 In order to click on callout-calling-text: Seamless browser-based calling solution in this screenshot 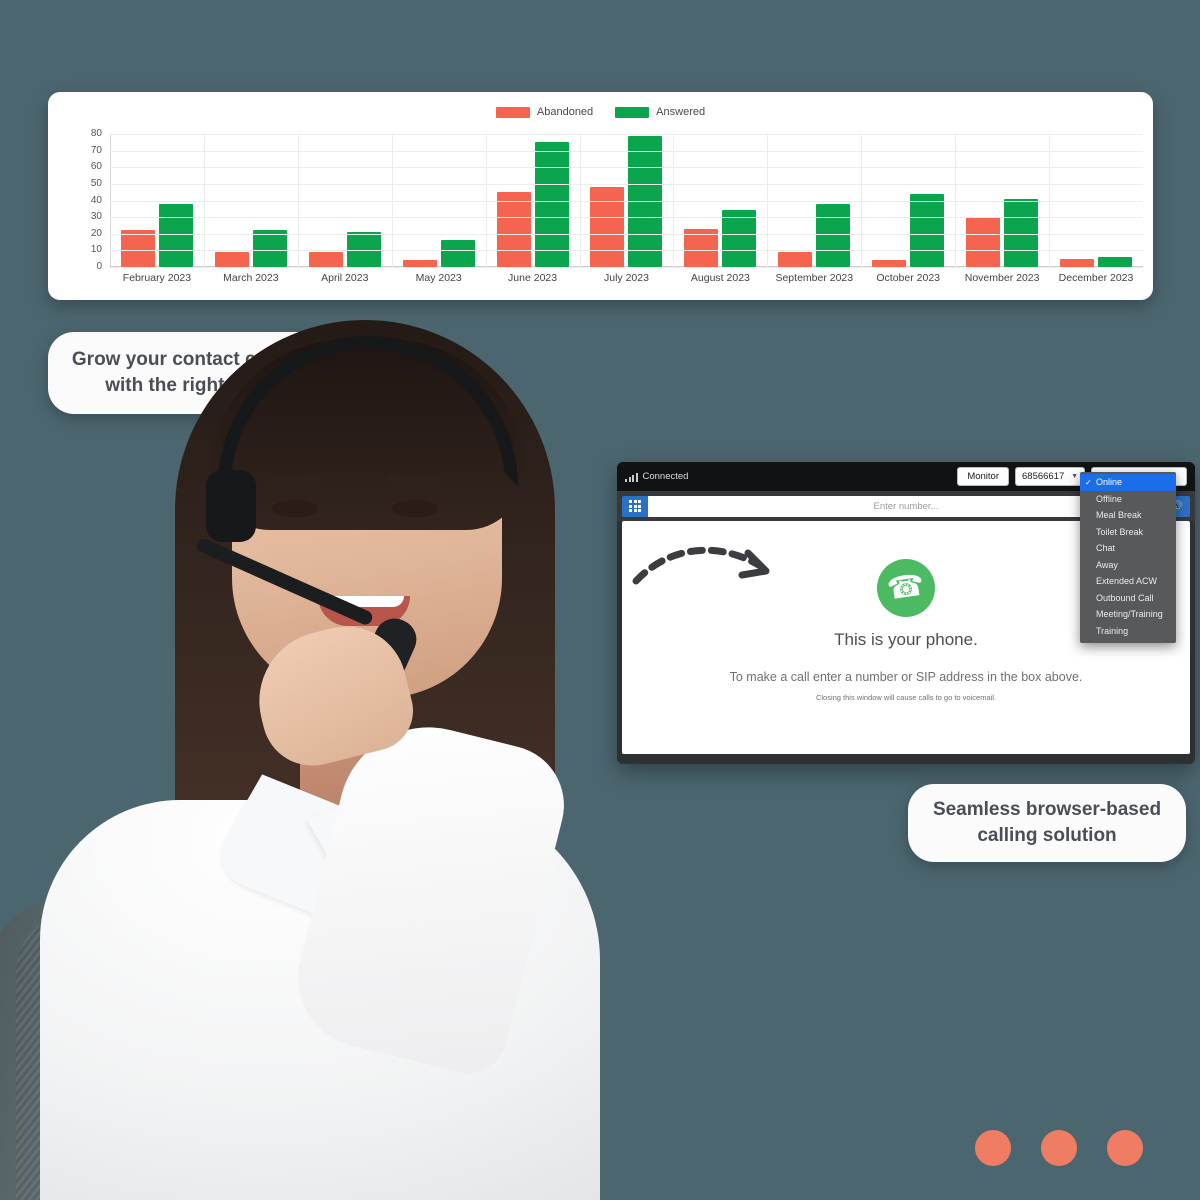, I will do `click(1047, 822)`.